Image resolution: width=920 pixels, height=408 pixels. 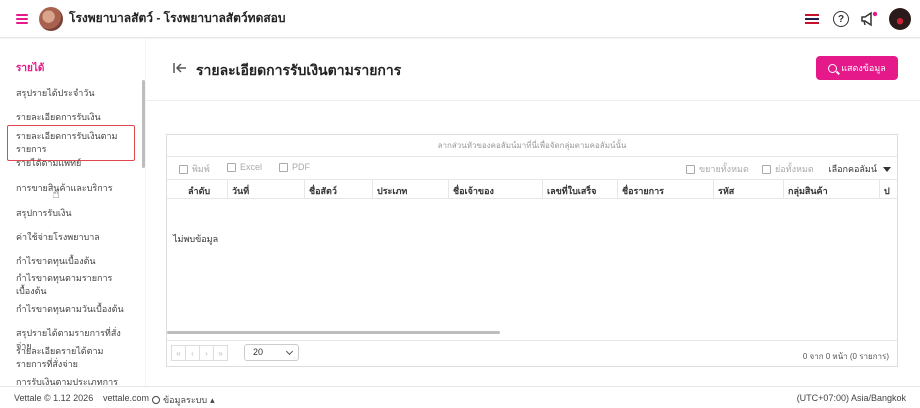 I want to click on collapse-icon, so click(x=766, y=169).